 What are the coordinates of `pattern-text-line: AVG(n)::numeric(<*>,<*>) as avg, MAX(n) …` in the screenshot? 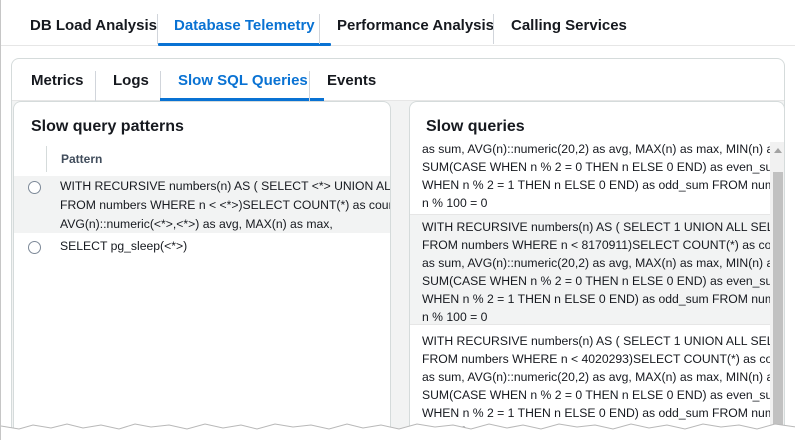 It's located at (196, 224).